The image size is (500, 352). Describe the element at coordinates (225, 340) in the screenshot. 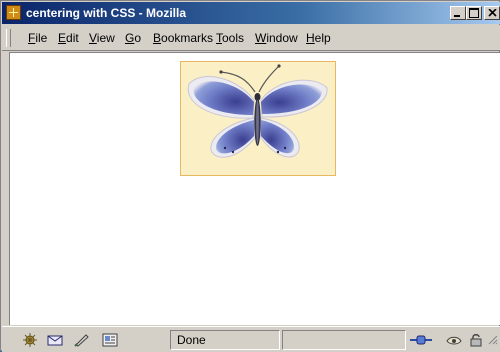

I see `status-text-panel: Done` at that location.